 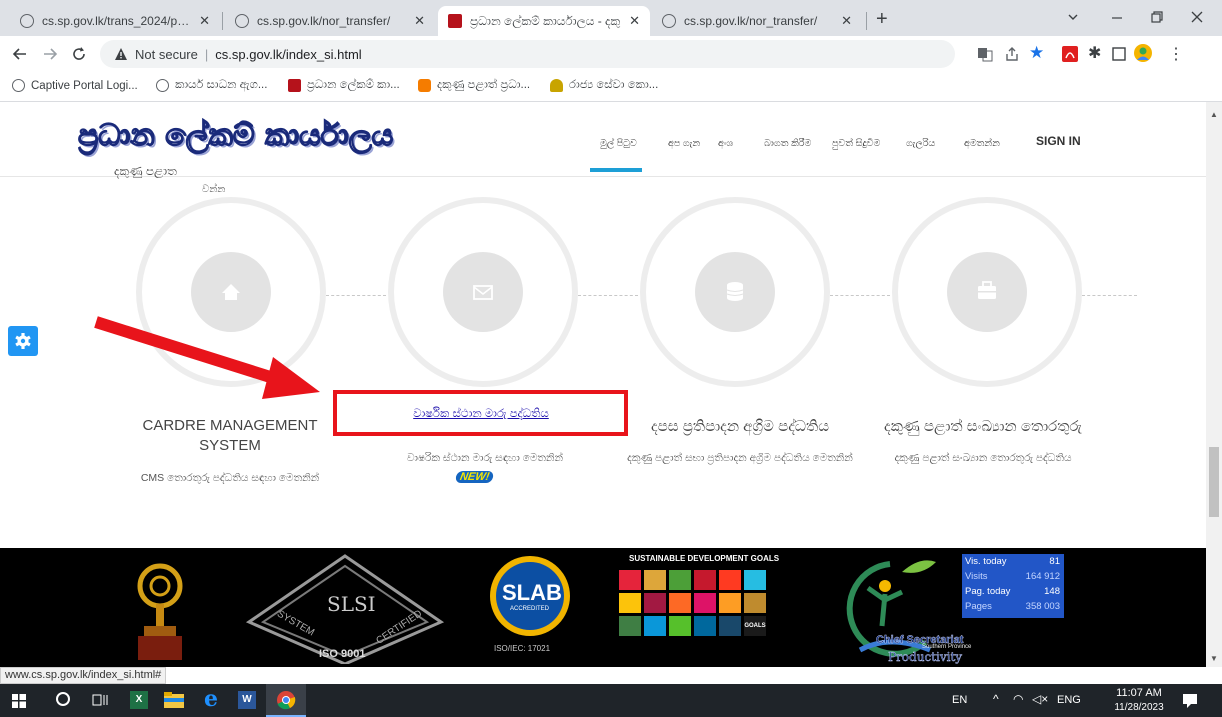 What do you see at coordinates (982, 143) in the screenshot?
I see `nav-contact: අමතන්න` at bounding box center [982, 143].